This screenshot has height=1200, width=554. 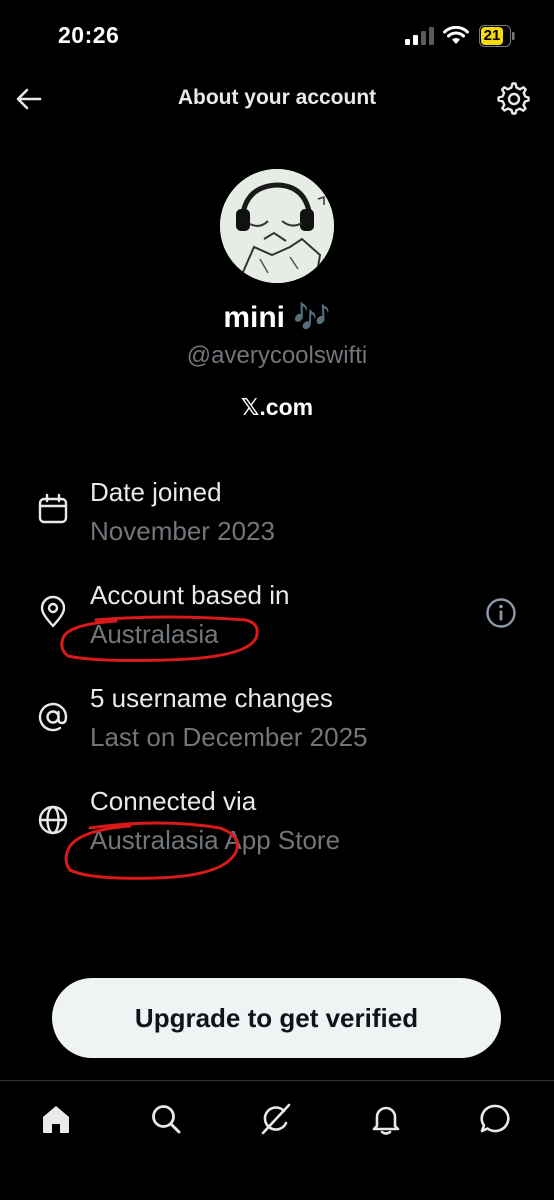 What do you see at coordinates (496, 1119) in the screenshot?
I see `messages-icon` at bounding box center [496, 1119].